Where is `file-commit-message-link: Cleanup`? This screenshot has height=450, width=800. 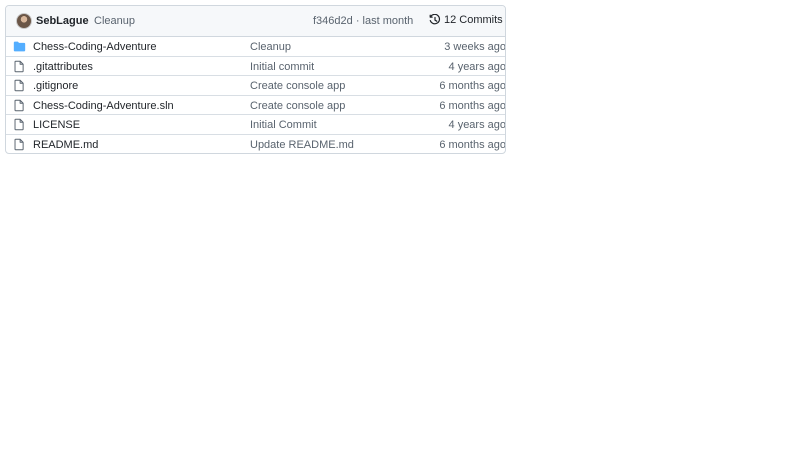 file-commit-message-link: Cleanup is located at coordinates (270, 47).